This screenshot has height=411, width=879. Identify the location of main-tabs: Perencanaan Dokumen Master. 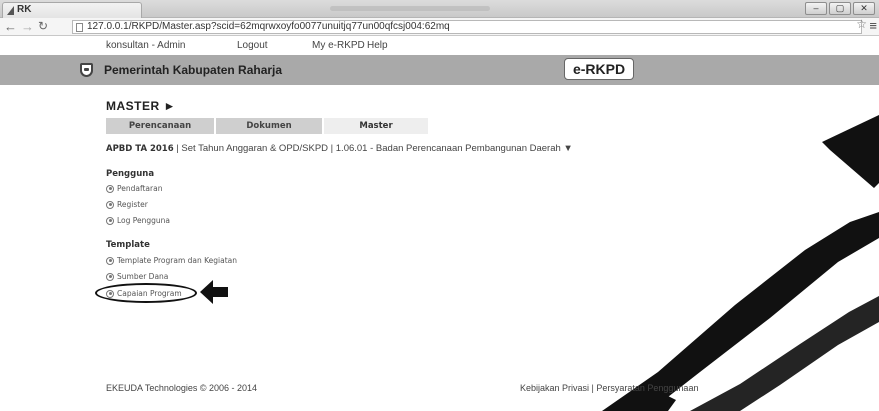
(267, 126).